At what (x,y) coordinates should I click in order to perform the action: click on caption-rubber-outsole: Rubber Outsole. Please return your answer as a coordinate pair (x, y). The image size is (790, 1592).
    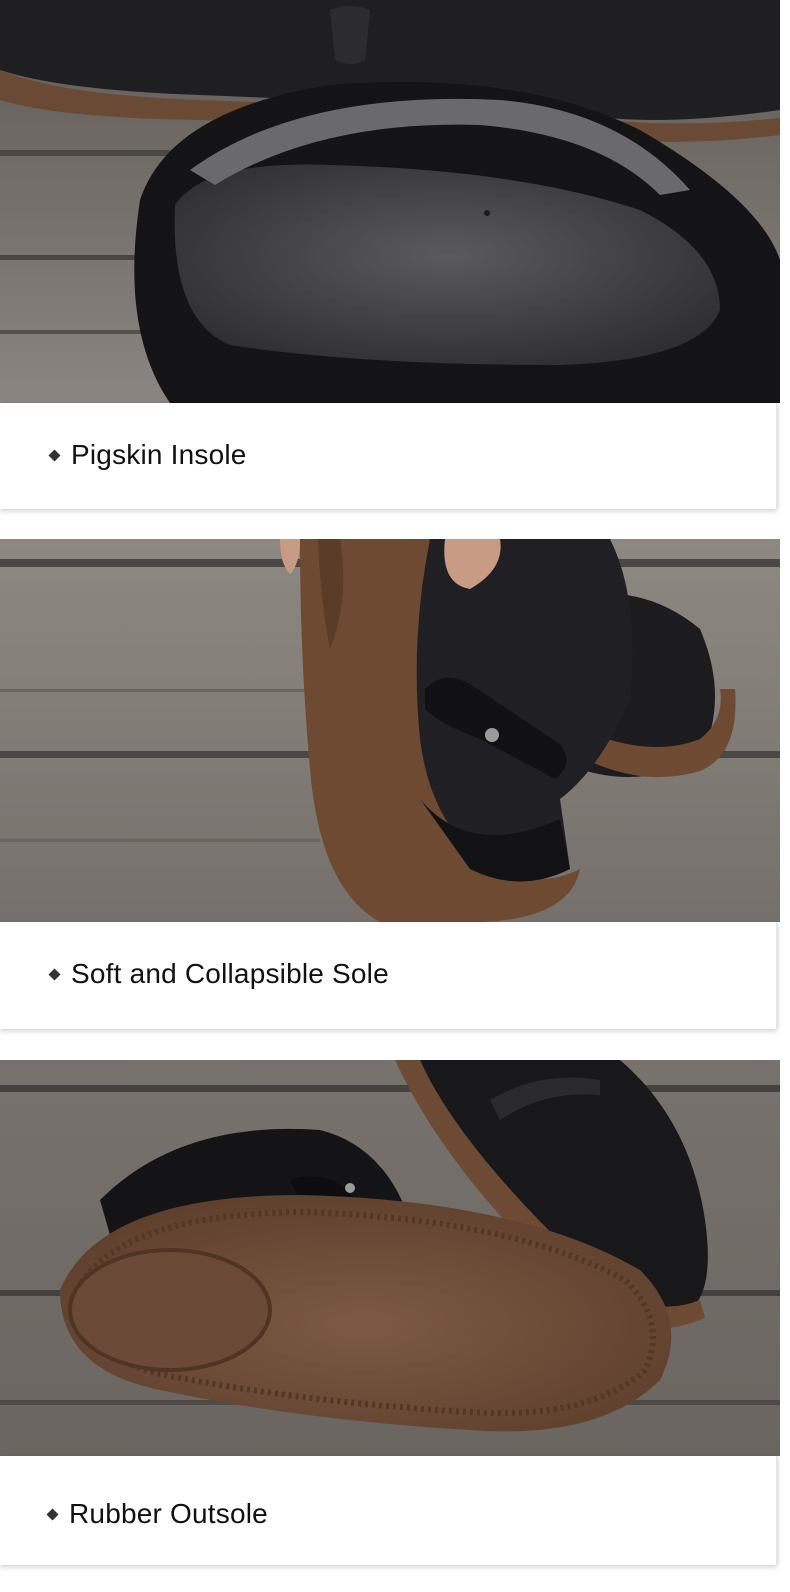
    Looking at the image, I should click on (388, 1510).